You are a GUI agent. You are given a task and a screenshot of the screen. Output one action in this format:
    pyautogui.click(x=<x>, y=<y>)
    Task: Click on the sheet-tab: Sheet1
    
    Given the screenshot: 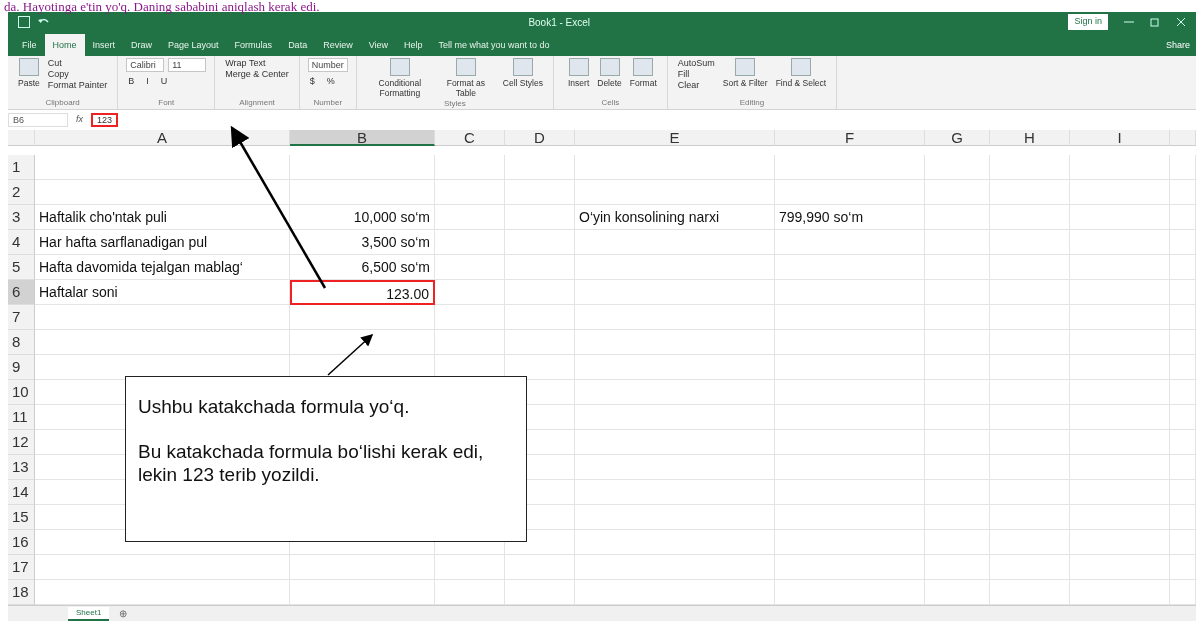 What is the action you would take?
    pyautogui.click(x=89, y=613)
    